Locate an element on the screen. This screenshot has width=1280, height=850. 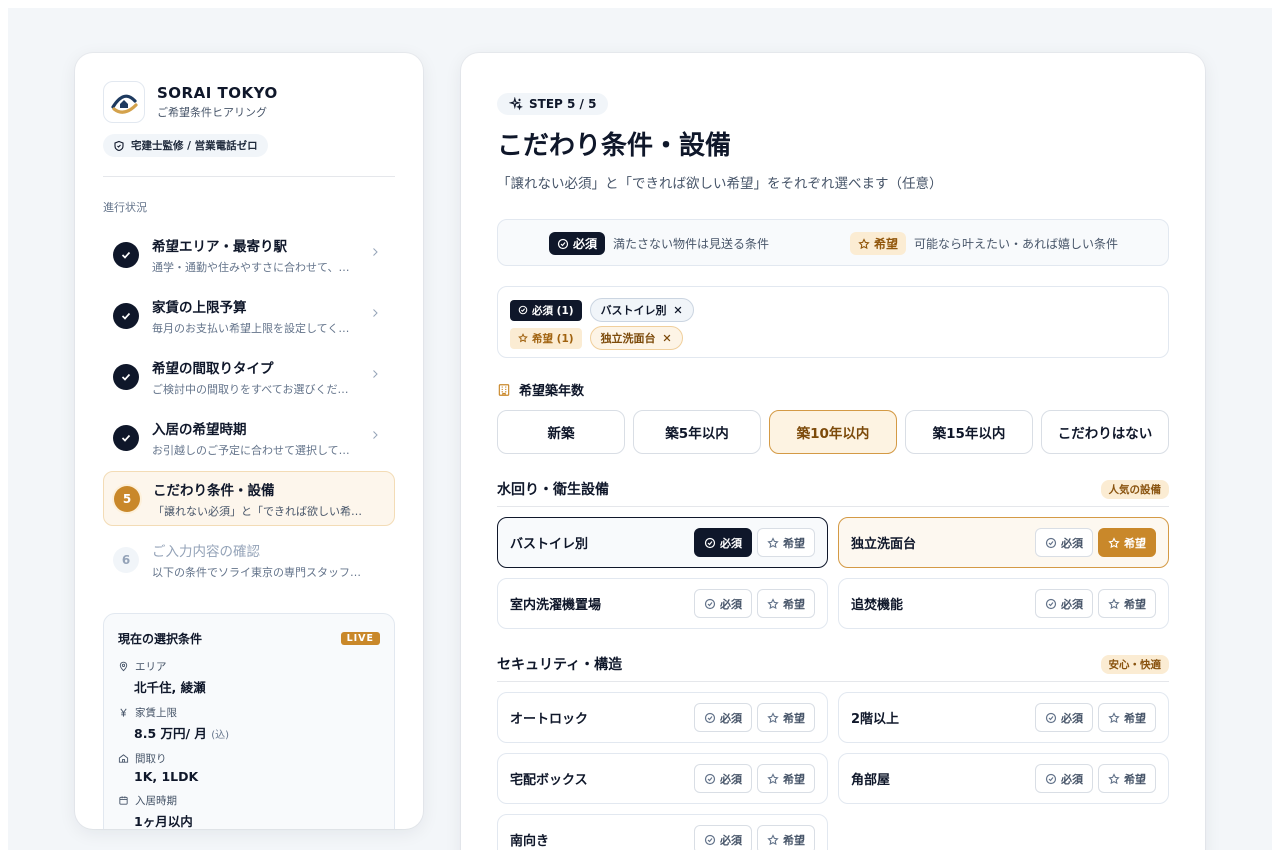
selected-want-chip: 独立洗面台 is located at coordinates (636, 338).